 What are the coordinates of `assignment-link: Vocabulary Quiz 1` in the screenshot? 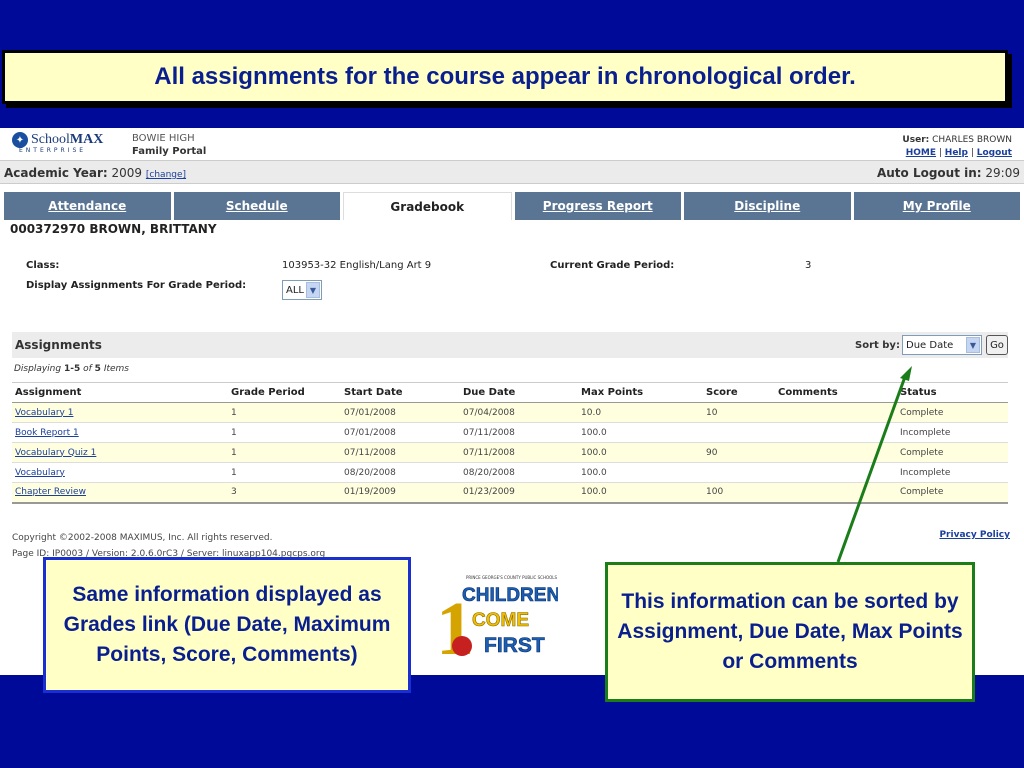 It's located at (120, 452).